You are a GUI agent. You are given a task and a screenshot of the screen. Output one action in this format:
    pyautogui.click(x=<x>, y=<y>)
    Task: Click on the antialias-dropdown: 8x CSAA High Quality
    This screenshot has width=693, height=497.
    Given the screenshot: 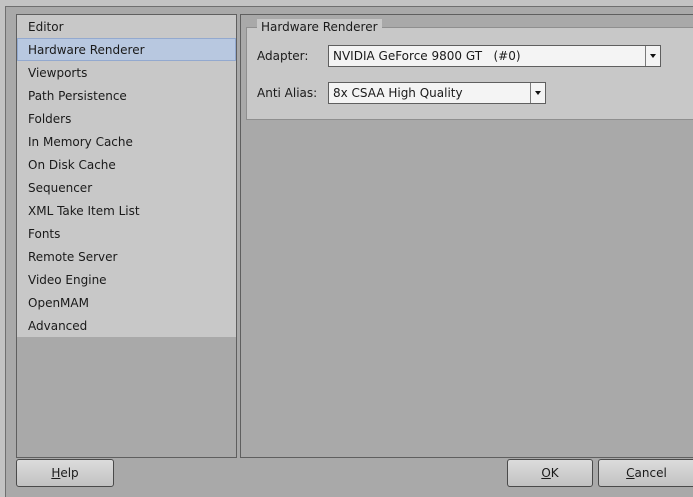 What is the action you would take?
    pyautogui.click(x=437, y=93)
    